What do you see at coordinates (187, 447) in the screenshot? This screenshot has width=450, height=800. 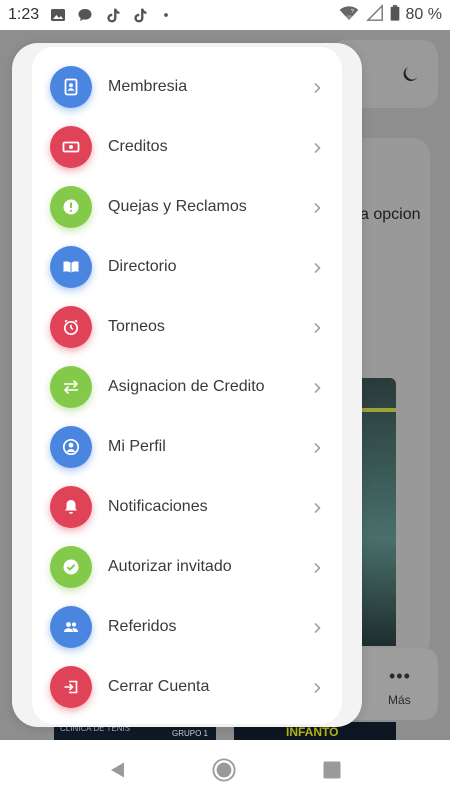 I see `menu-item-mi-perfil: Mi Perfil` at bounding box center [187, 447].